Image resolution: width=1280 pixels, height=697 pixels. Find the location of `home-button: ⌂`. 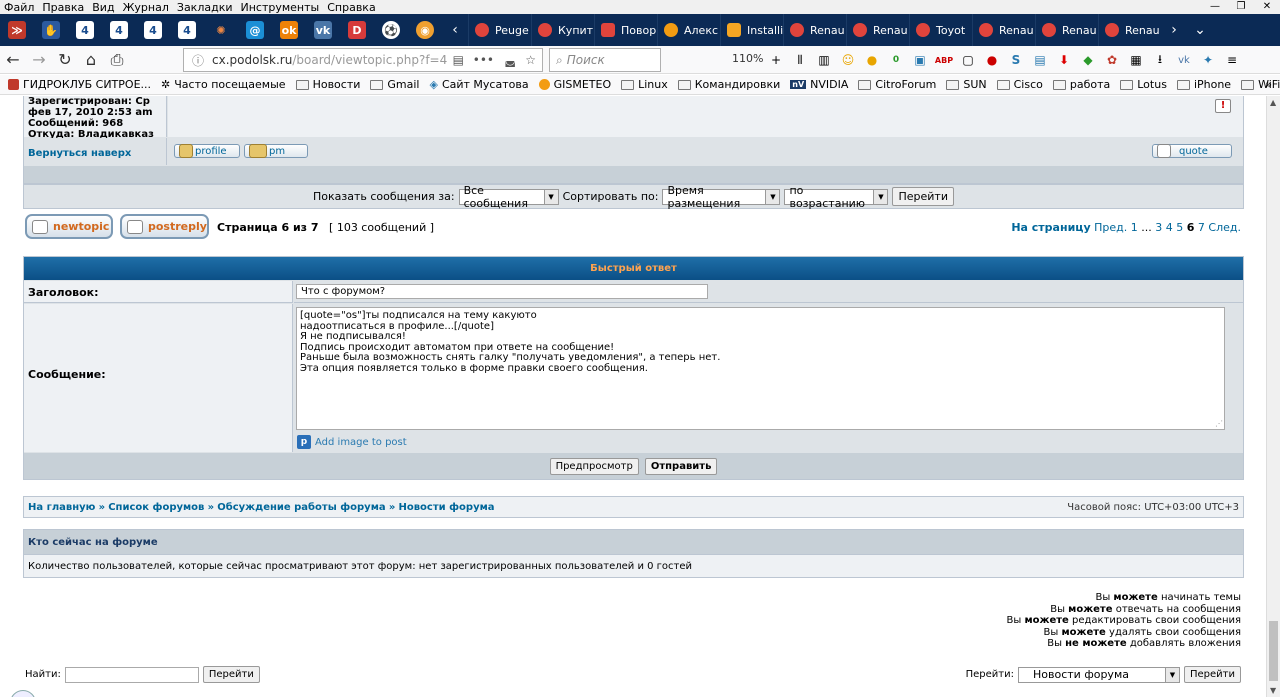

home-button: ⌂ is located at coordinates (91, 60).